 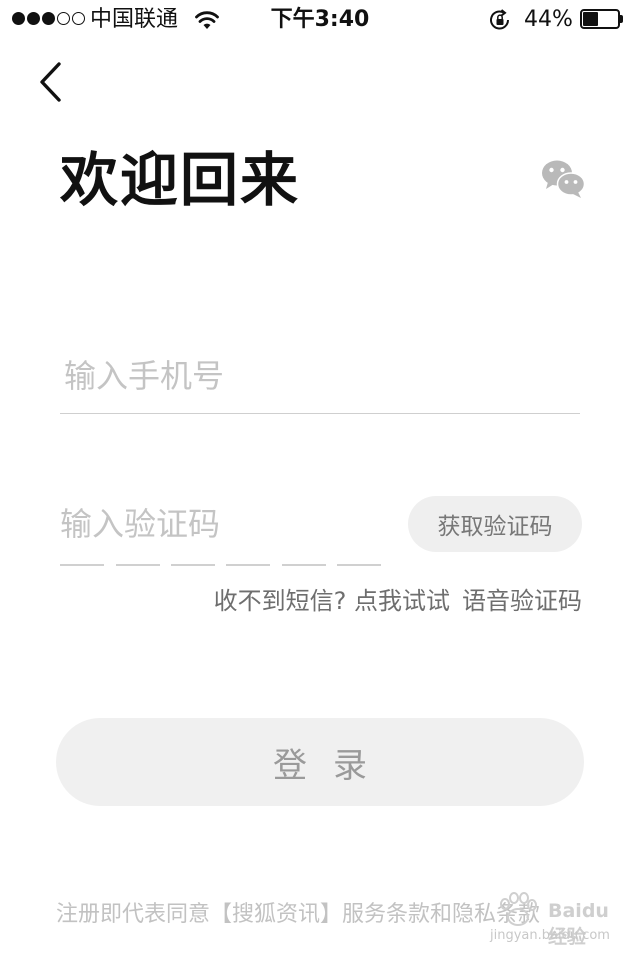 I want to click on wechat-icon, so click(x=564, y=179).